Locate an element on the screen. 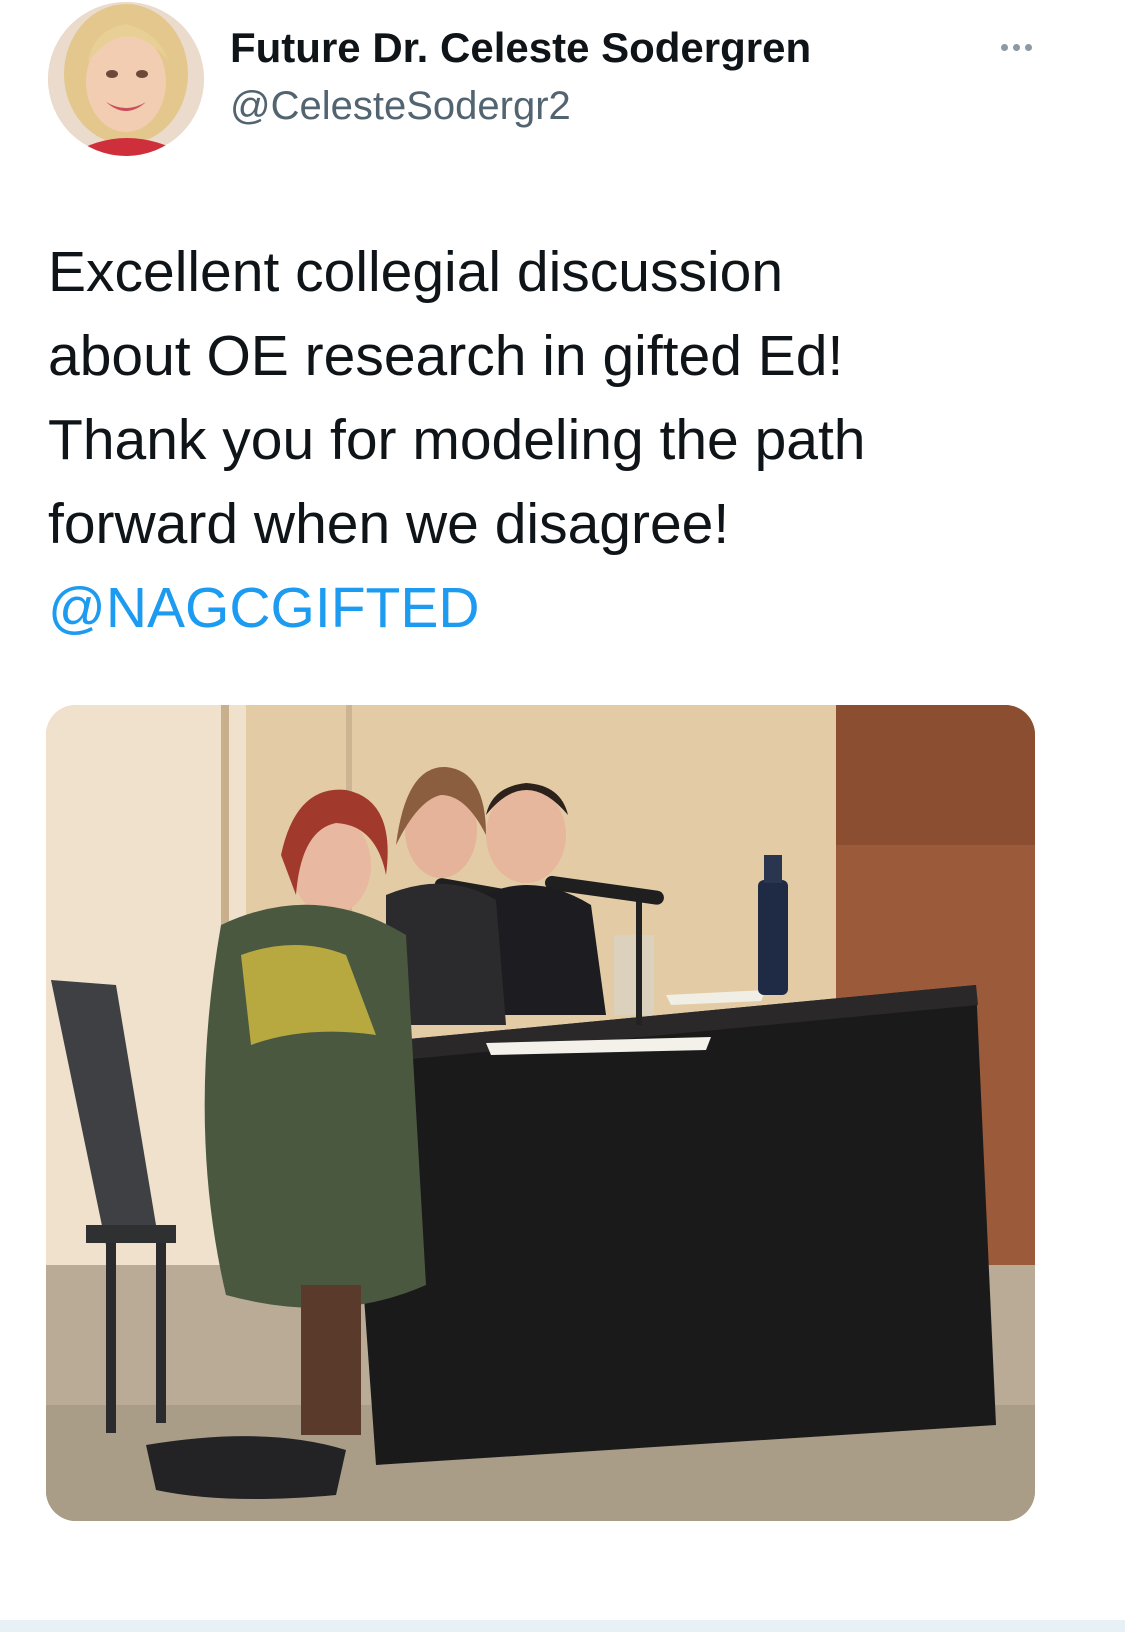 The height and width of the screenshot is (1632, 1125). avatar-photo is located at coordinates (126, 79).